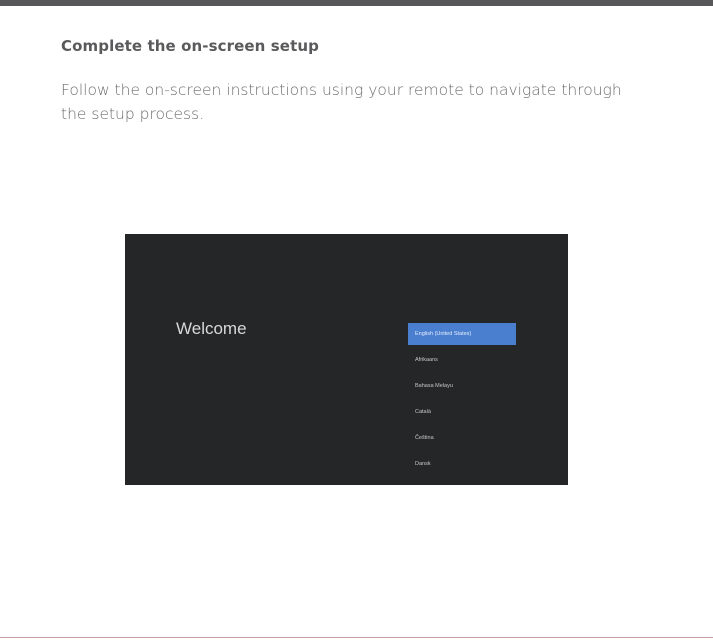 The image size is (713, 640). What do you see at coordinates (462, 362) in the screenshot?
I see `language-option-afrikaans: Afrikaans` at bounding box center [462, 362].